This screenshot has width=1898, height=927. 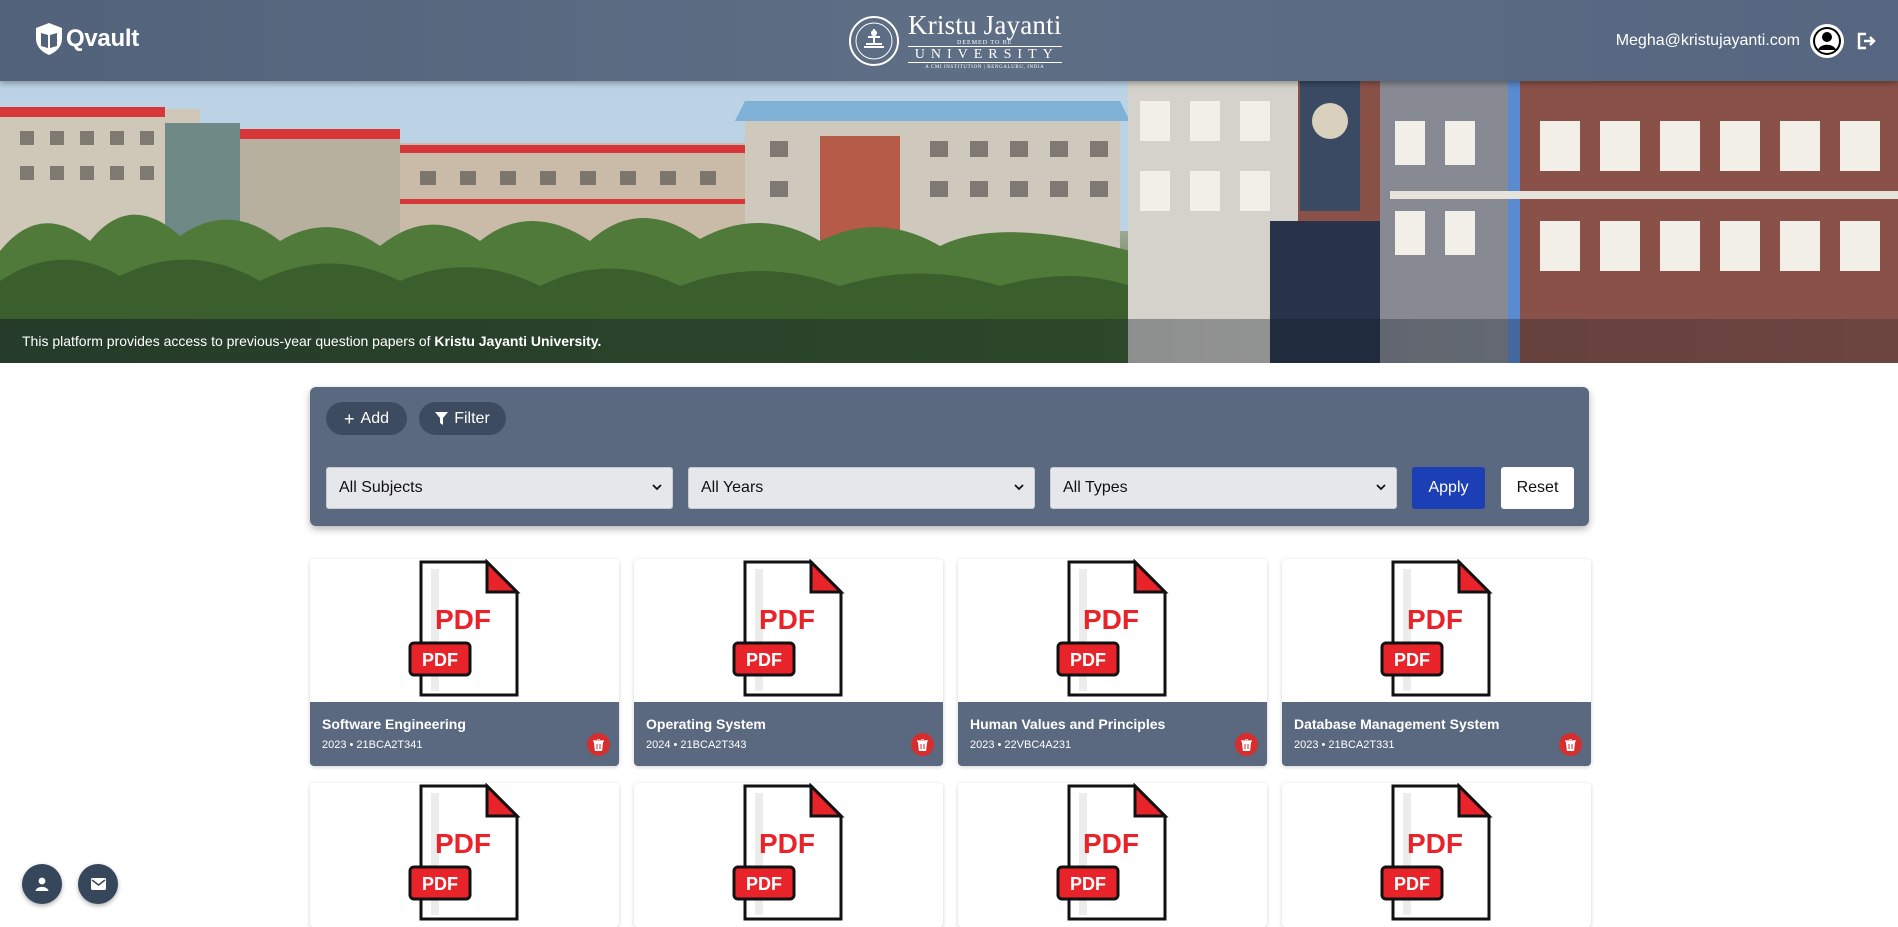 I want to click on subject-select: All Subjects, so click(x=499, y=488).